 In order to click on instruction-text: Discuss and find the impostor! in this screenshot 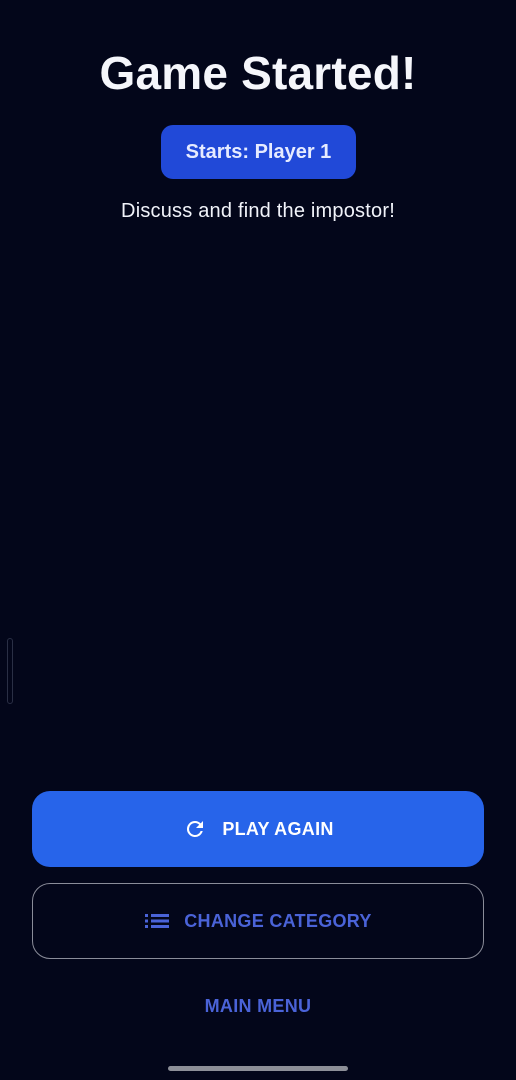, I will do `click(258, 211)`.